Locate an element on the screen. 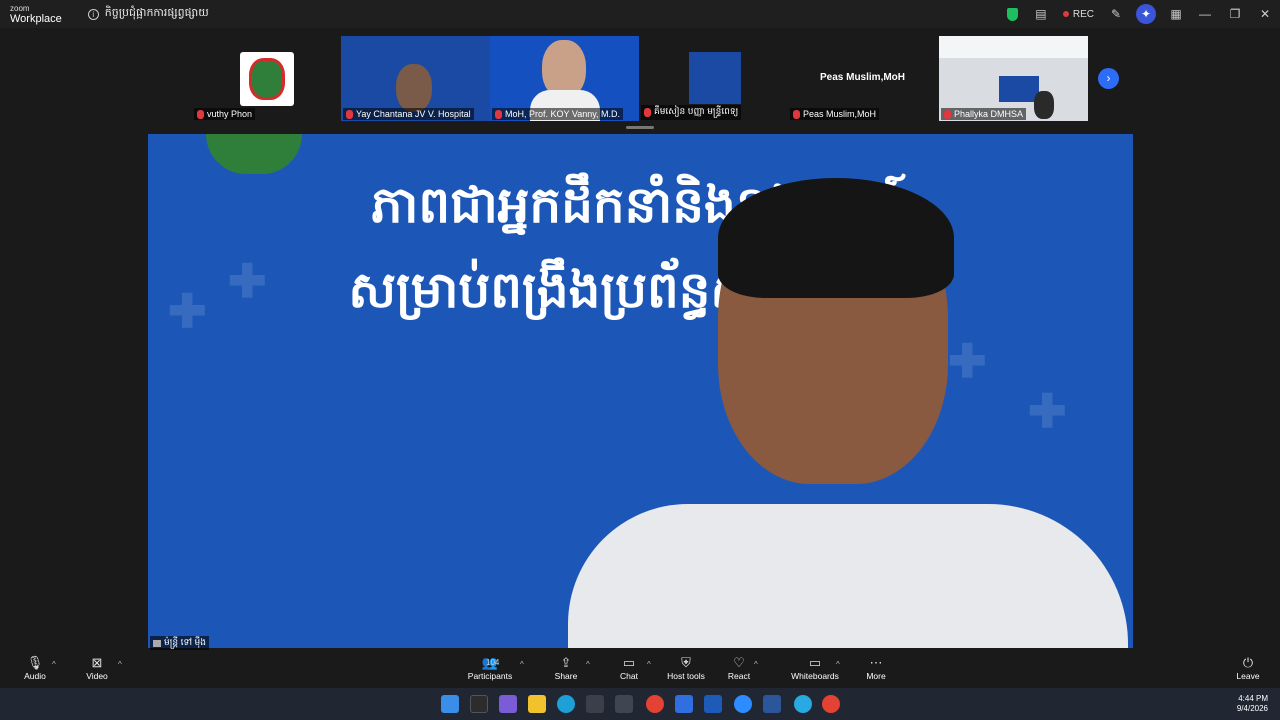  participant-name: Yay Chantana JV V. Hospital is located at coordinates (413, 114).